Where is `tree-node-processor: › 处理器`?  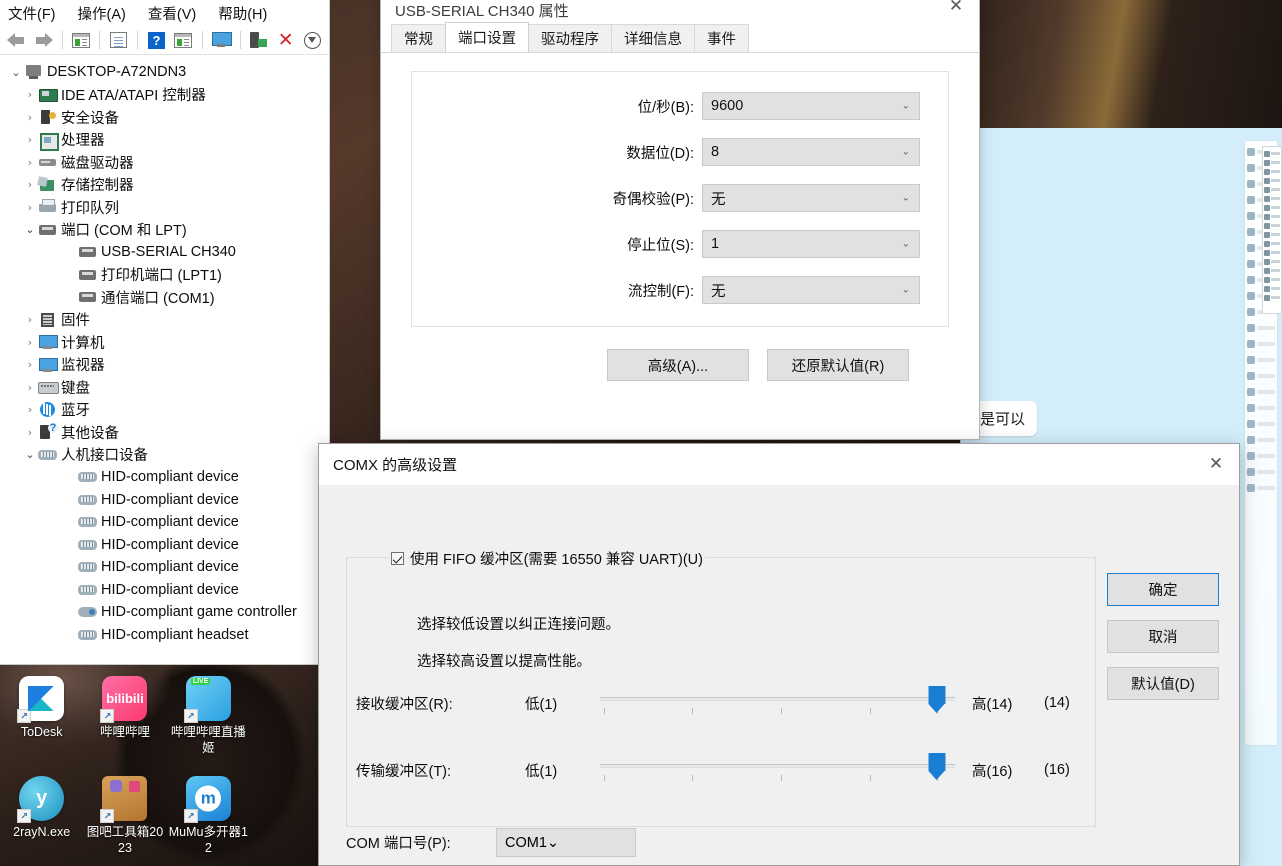
tree-node-processor: › 处理器 is located at coordinates (164, 140).